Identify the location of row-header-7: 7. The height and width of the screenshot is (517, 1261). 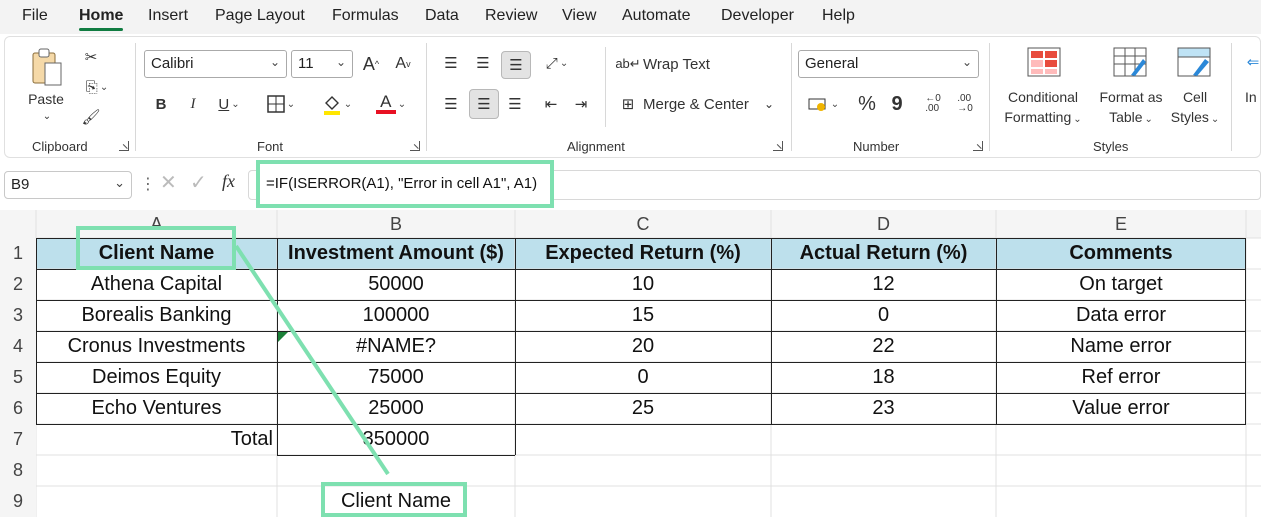
(18, 439).